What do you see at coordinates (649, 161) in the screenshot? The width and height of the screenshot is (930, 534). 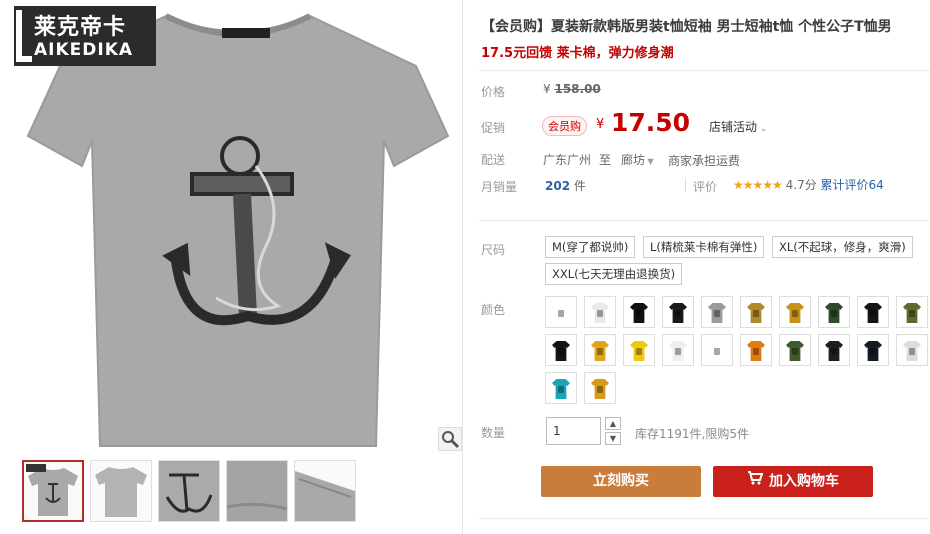 I see `caret-down-icon: ▼` at bounding box center [649, 161].